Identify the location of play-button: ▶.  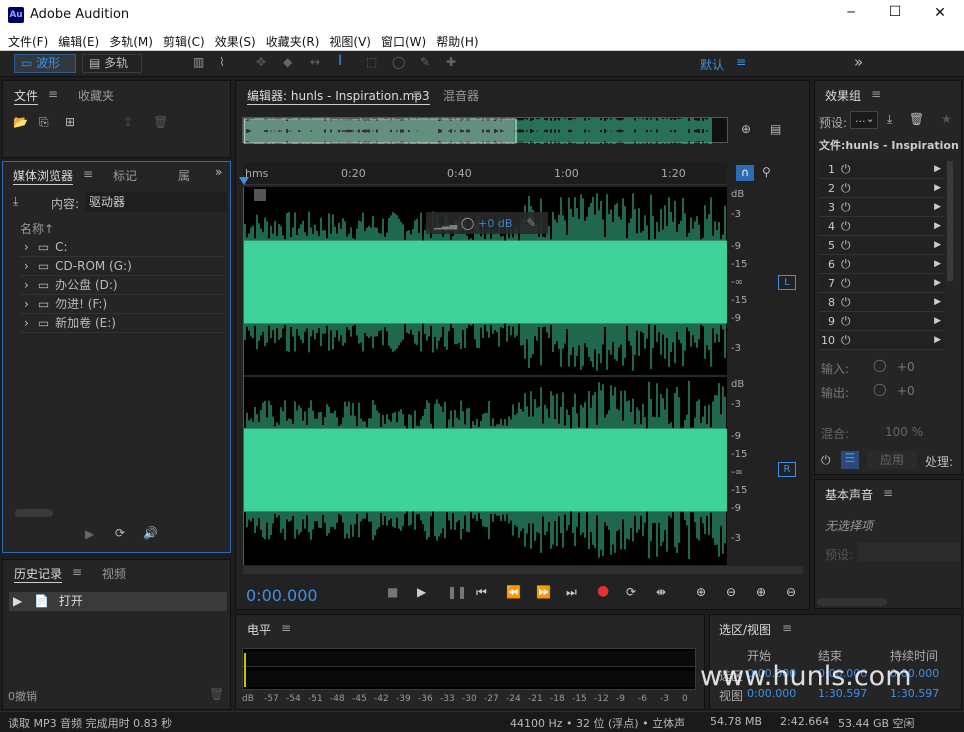
(421, 592).